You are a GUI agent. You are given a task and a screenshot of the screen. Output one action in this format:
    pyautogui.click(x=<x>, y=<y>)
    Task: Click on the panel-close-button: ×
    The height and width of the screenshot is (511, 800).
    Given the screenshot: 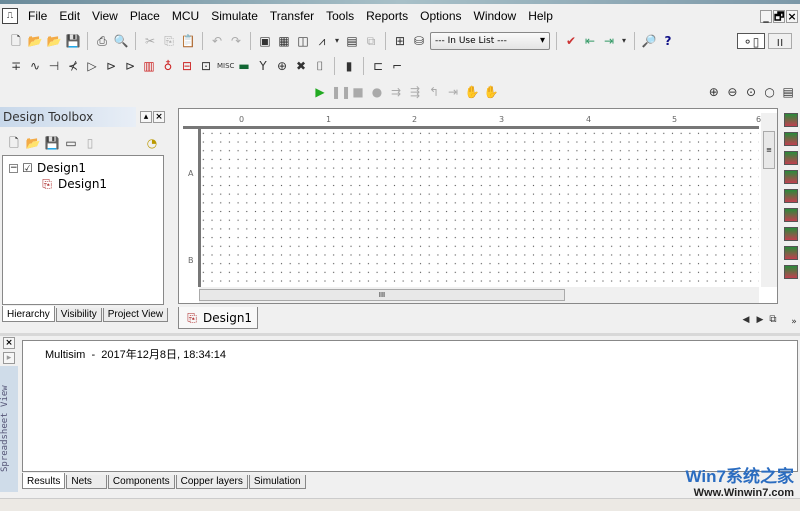 What is the action you would take?
    pyautogui.click(x=159, y=117)
    